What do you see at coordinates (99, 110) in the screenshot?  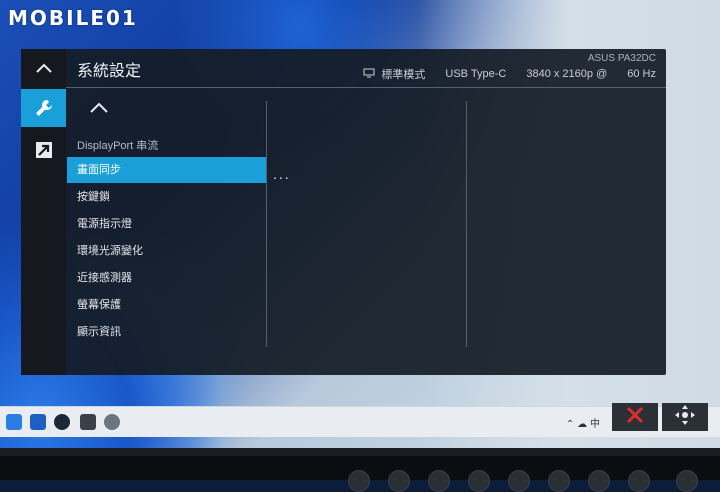 I see `menu-scroll-up-icon` at bounding box center [99, 110].